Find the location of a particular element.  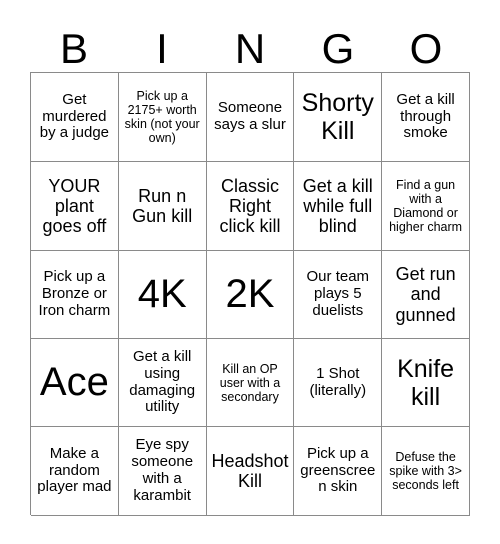

bingo-cell-r0-c2: Someone says a slur is located at coordinates (250, 117).